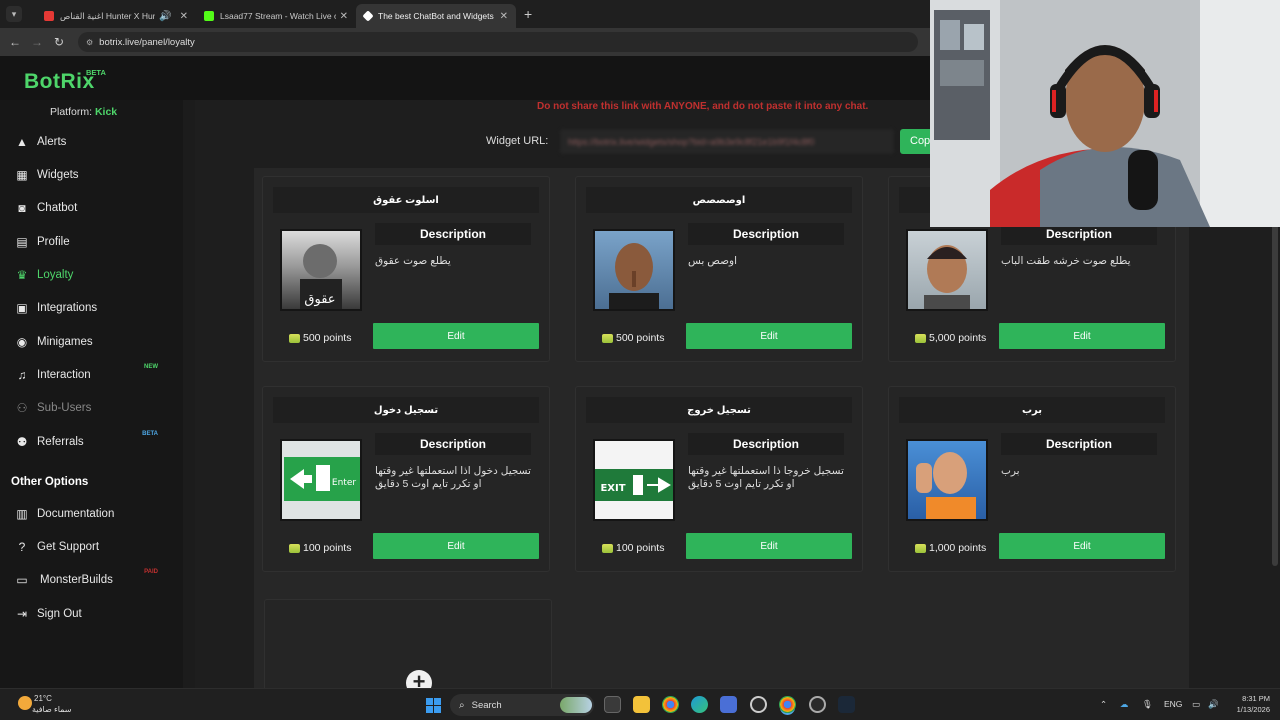  Describe the element at coordinates (276, 16) in the screenshot. I see `browser-tab-2: Lsaad77 Stream - Watch Live o ✕` at that location.